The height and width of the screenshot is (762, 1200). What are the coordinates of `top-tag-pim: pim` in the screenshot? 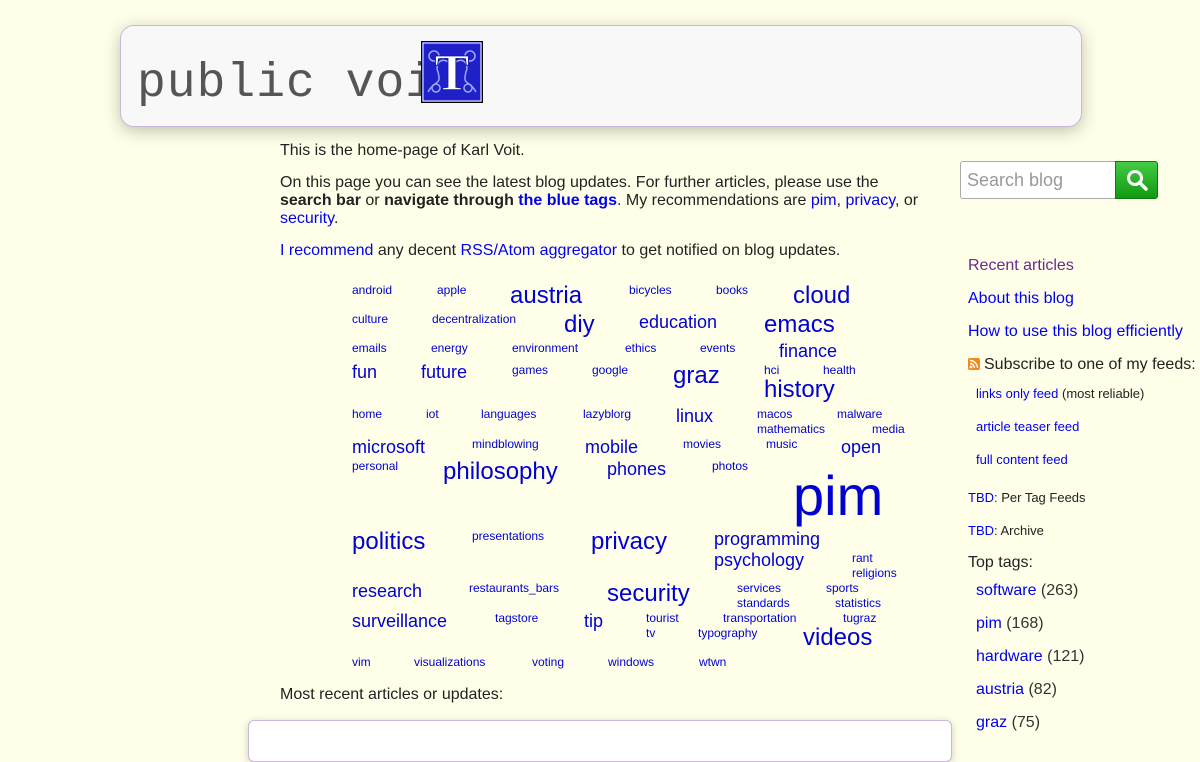 It's located at (989, 623).